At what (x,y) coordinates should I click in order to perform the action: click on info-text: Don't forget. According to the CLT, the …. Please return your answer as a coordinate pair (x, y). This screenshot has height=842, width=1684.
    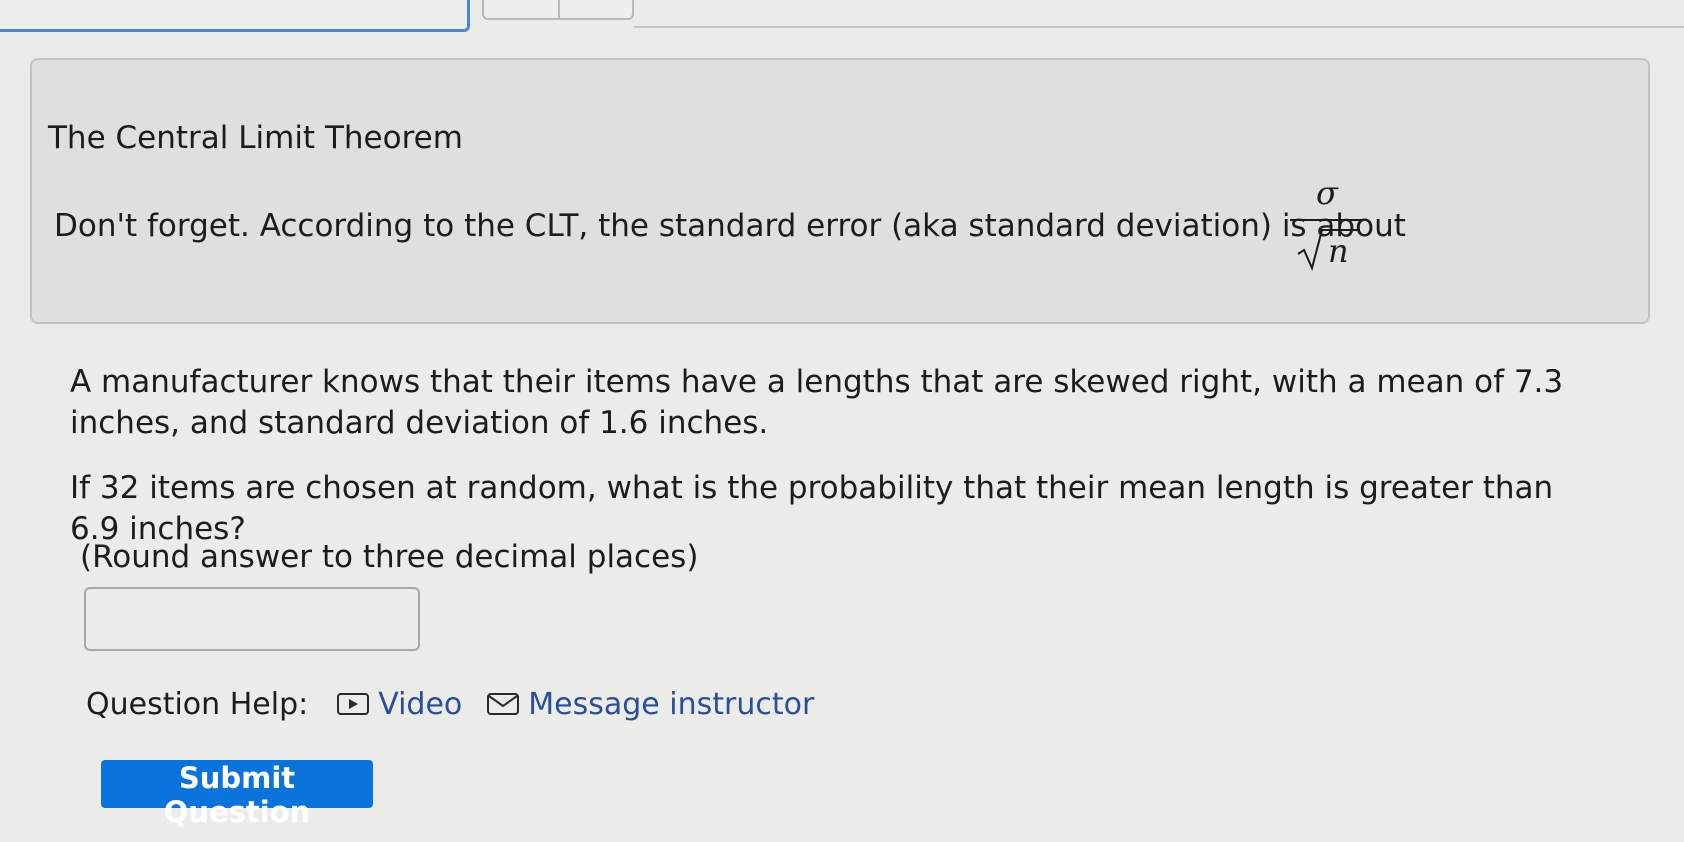
    Looking at the image, I should click on (730, 226).